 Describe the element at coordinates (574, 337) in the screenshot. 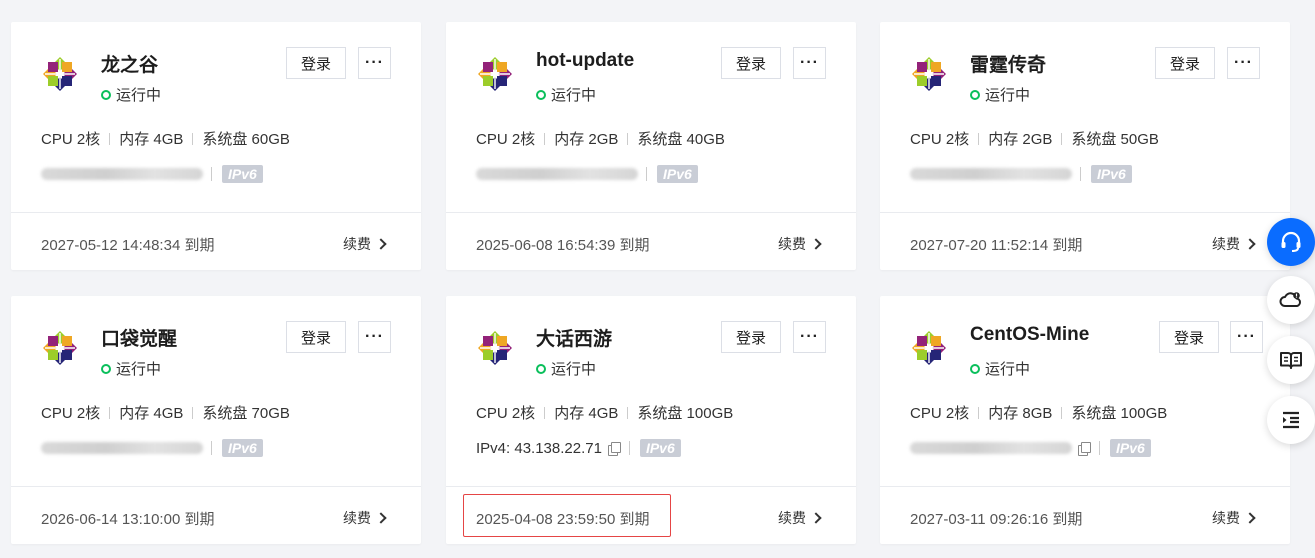

I see `instance-name: 大话西游` at that location.